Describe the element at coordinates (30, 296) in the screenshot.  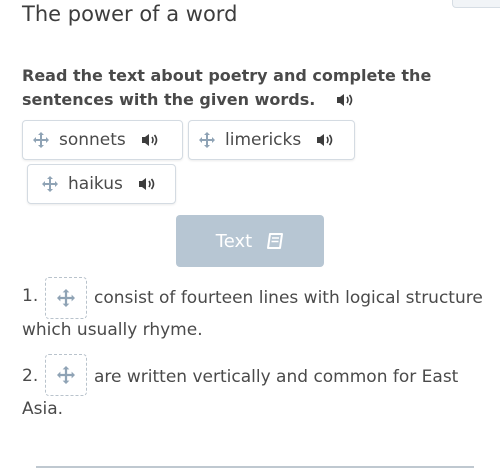
I see `sentence-number: 1.` at that location.